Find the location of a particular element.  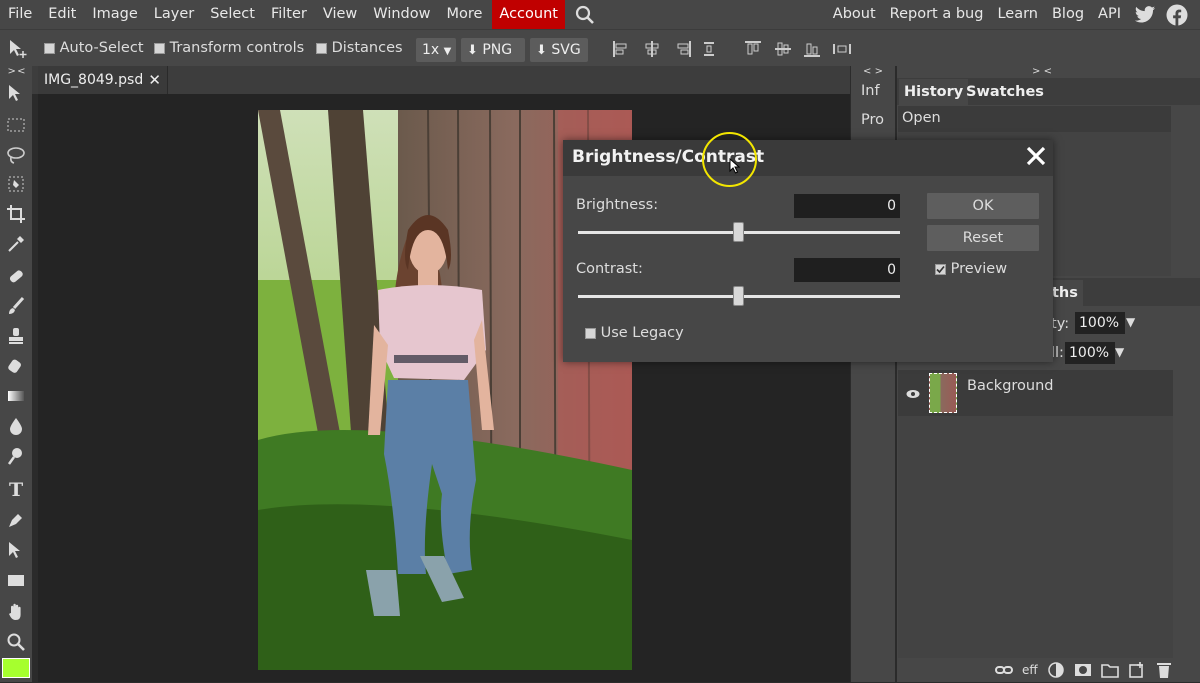

layers-list is located at coordinates (1035, 537).